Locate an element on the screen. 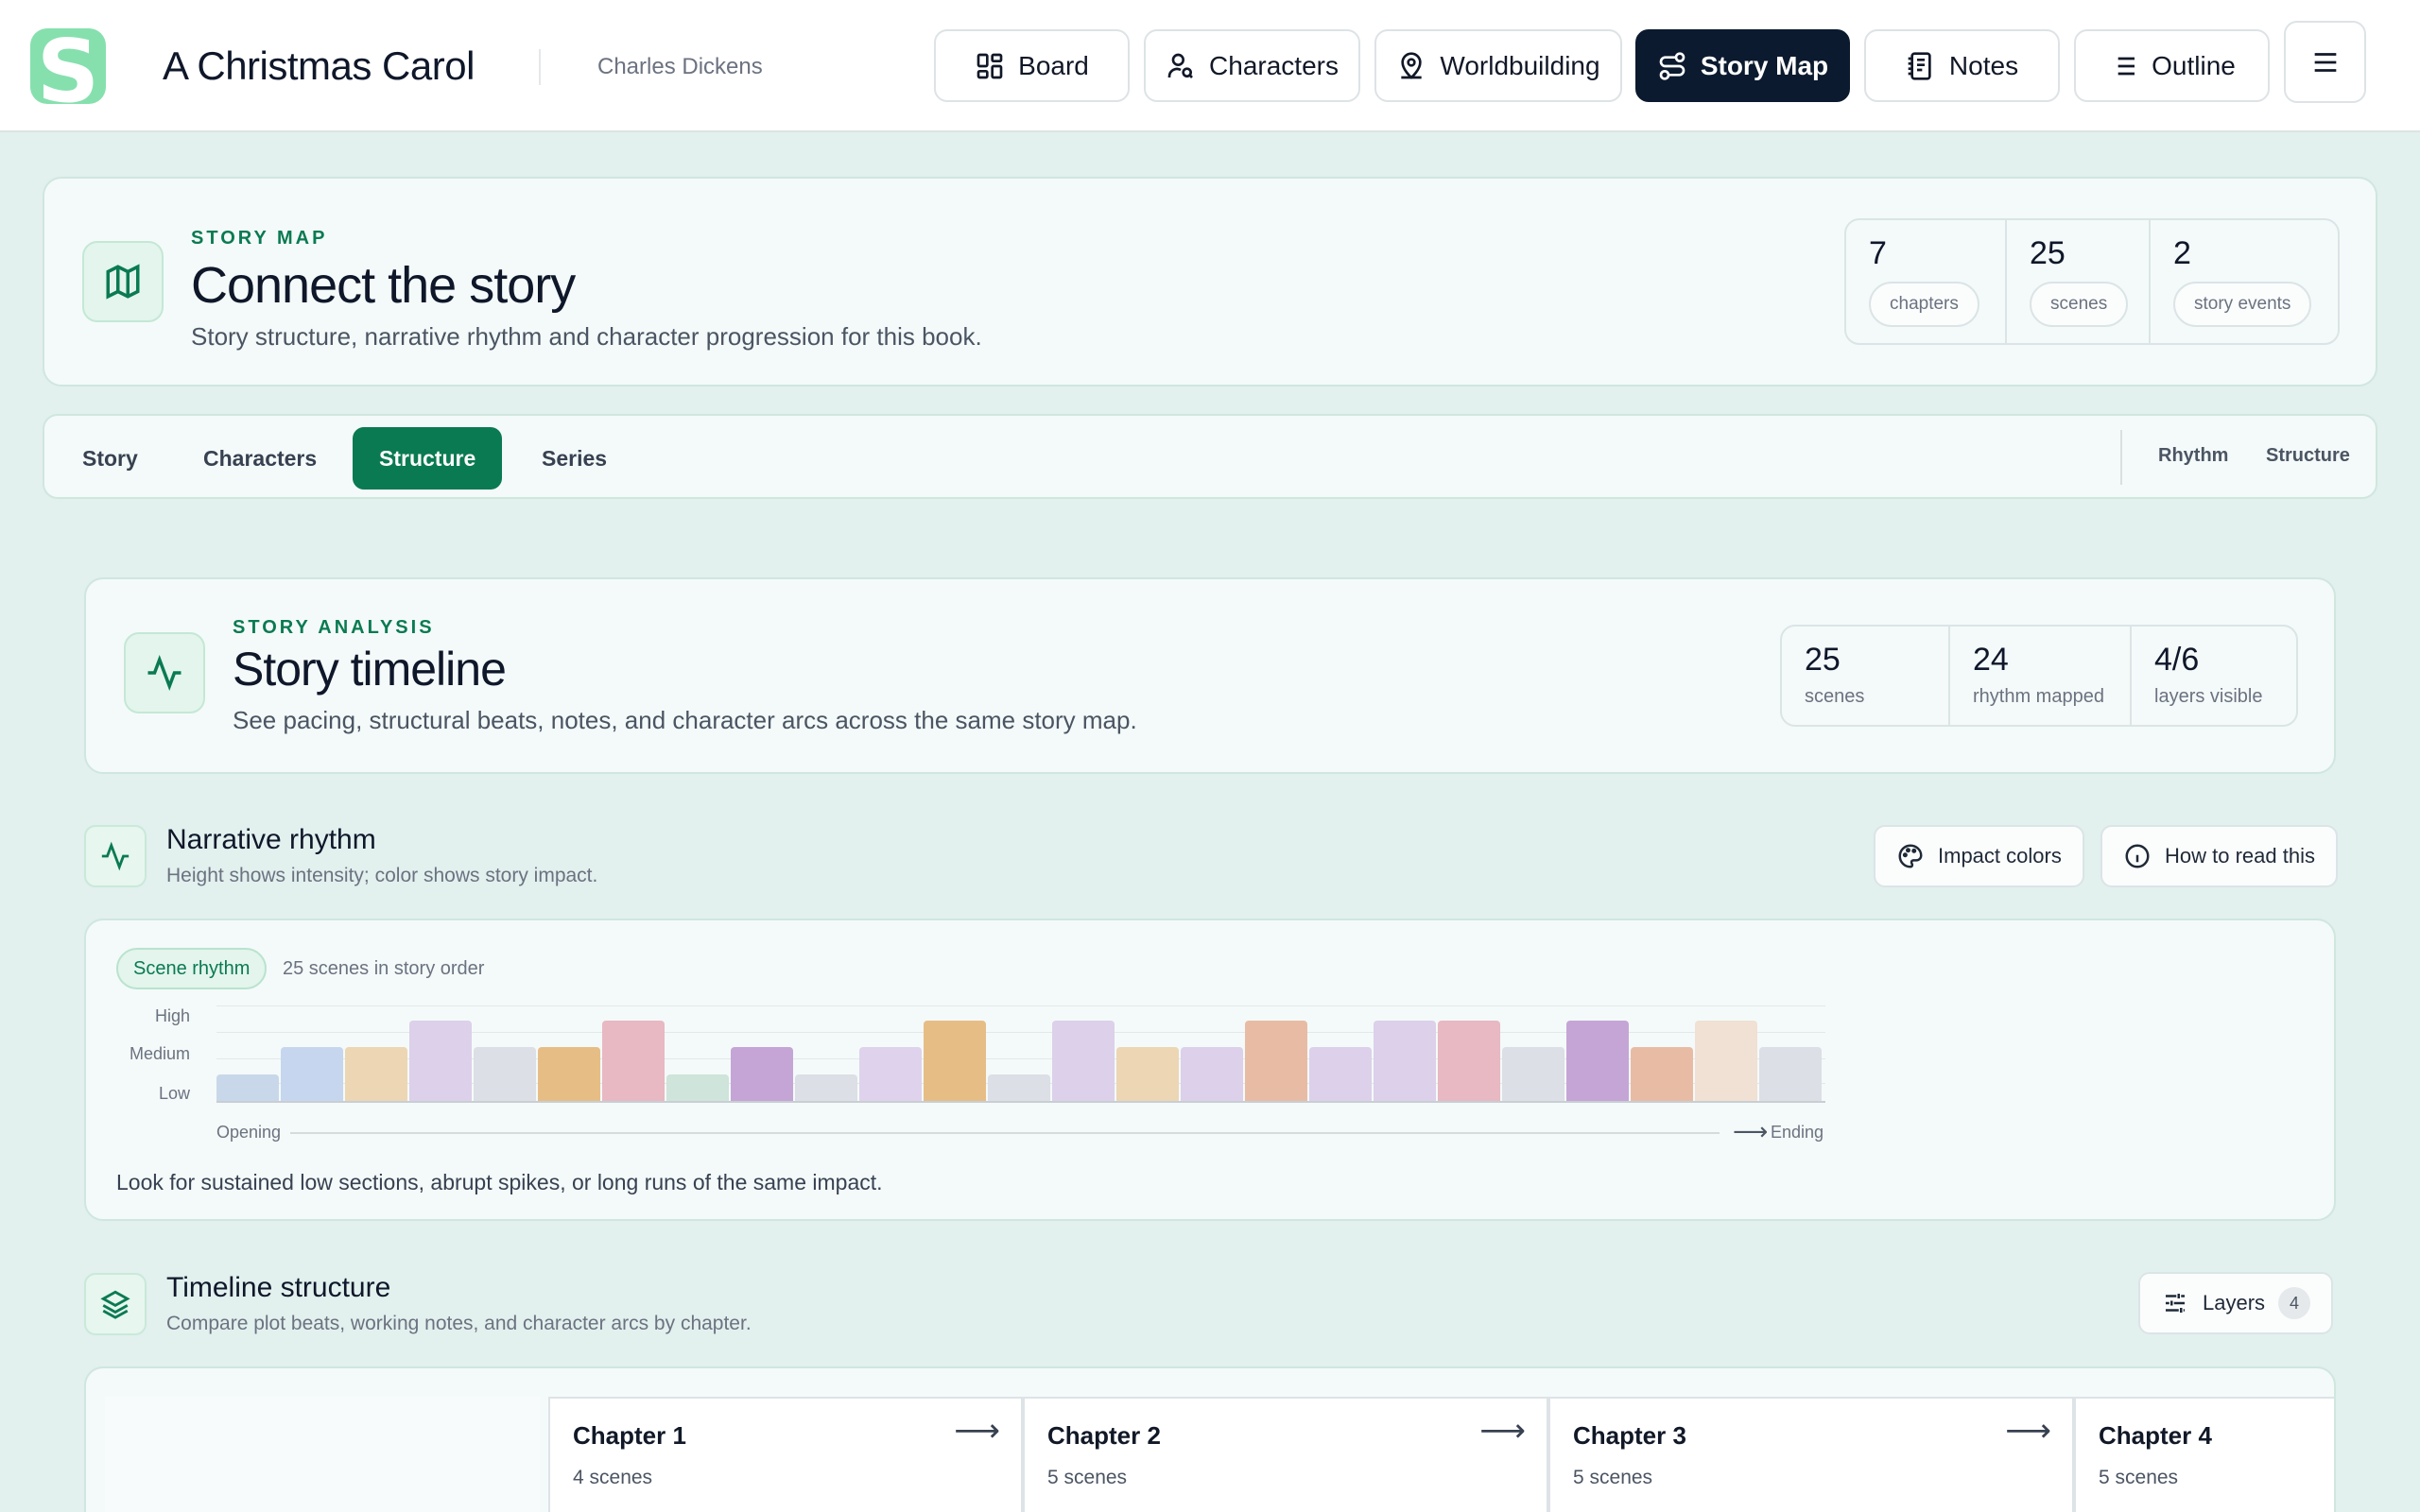 Image resolution: width=2420 pixels, height=1512 pixels. nav-characters: Characters is located at coordinates (1252, 65).